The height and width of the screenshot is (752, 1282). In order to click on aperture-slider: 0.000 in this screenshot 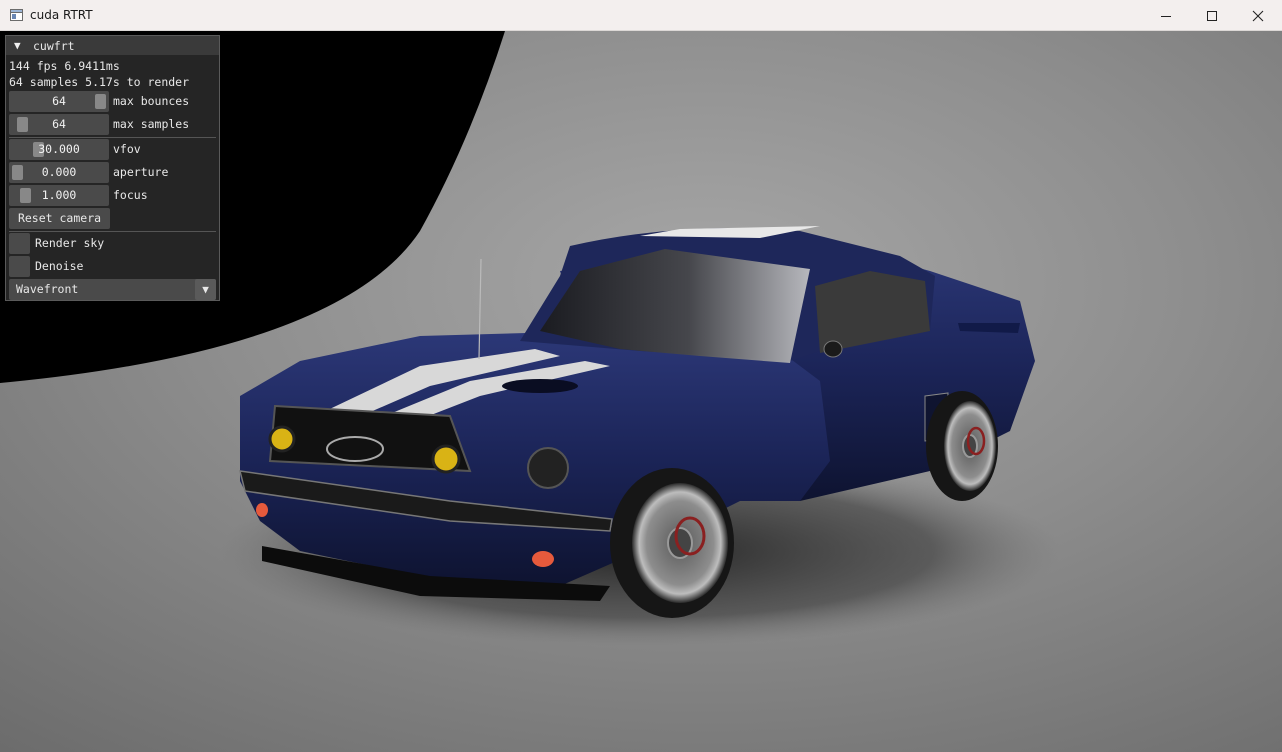, I will do `click(59, 172)`.